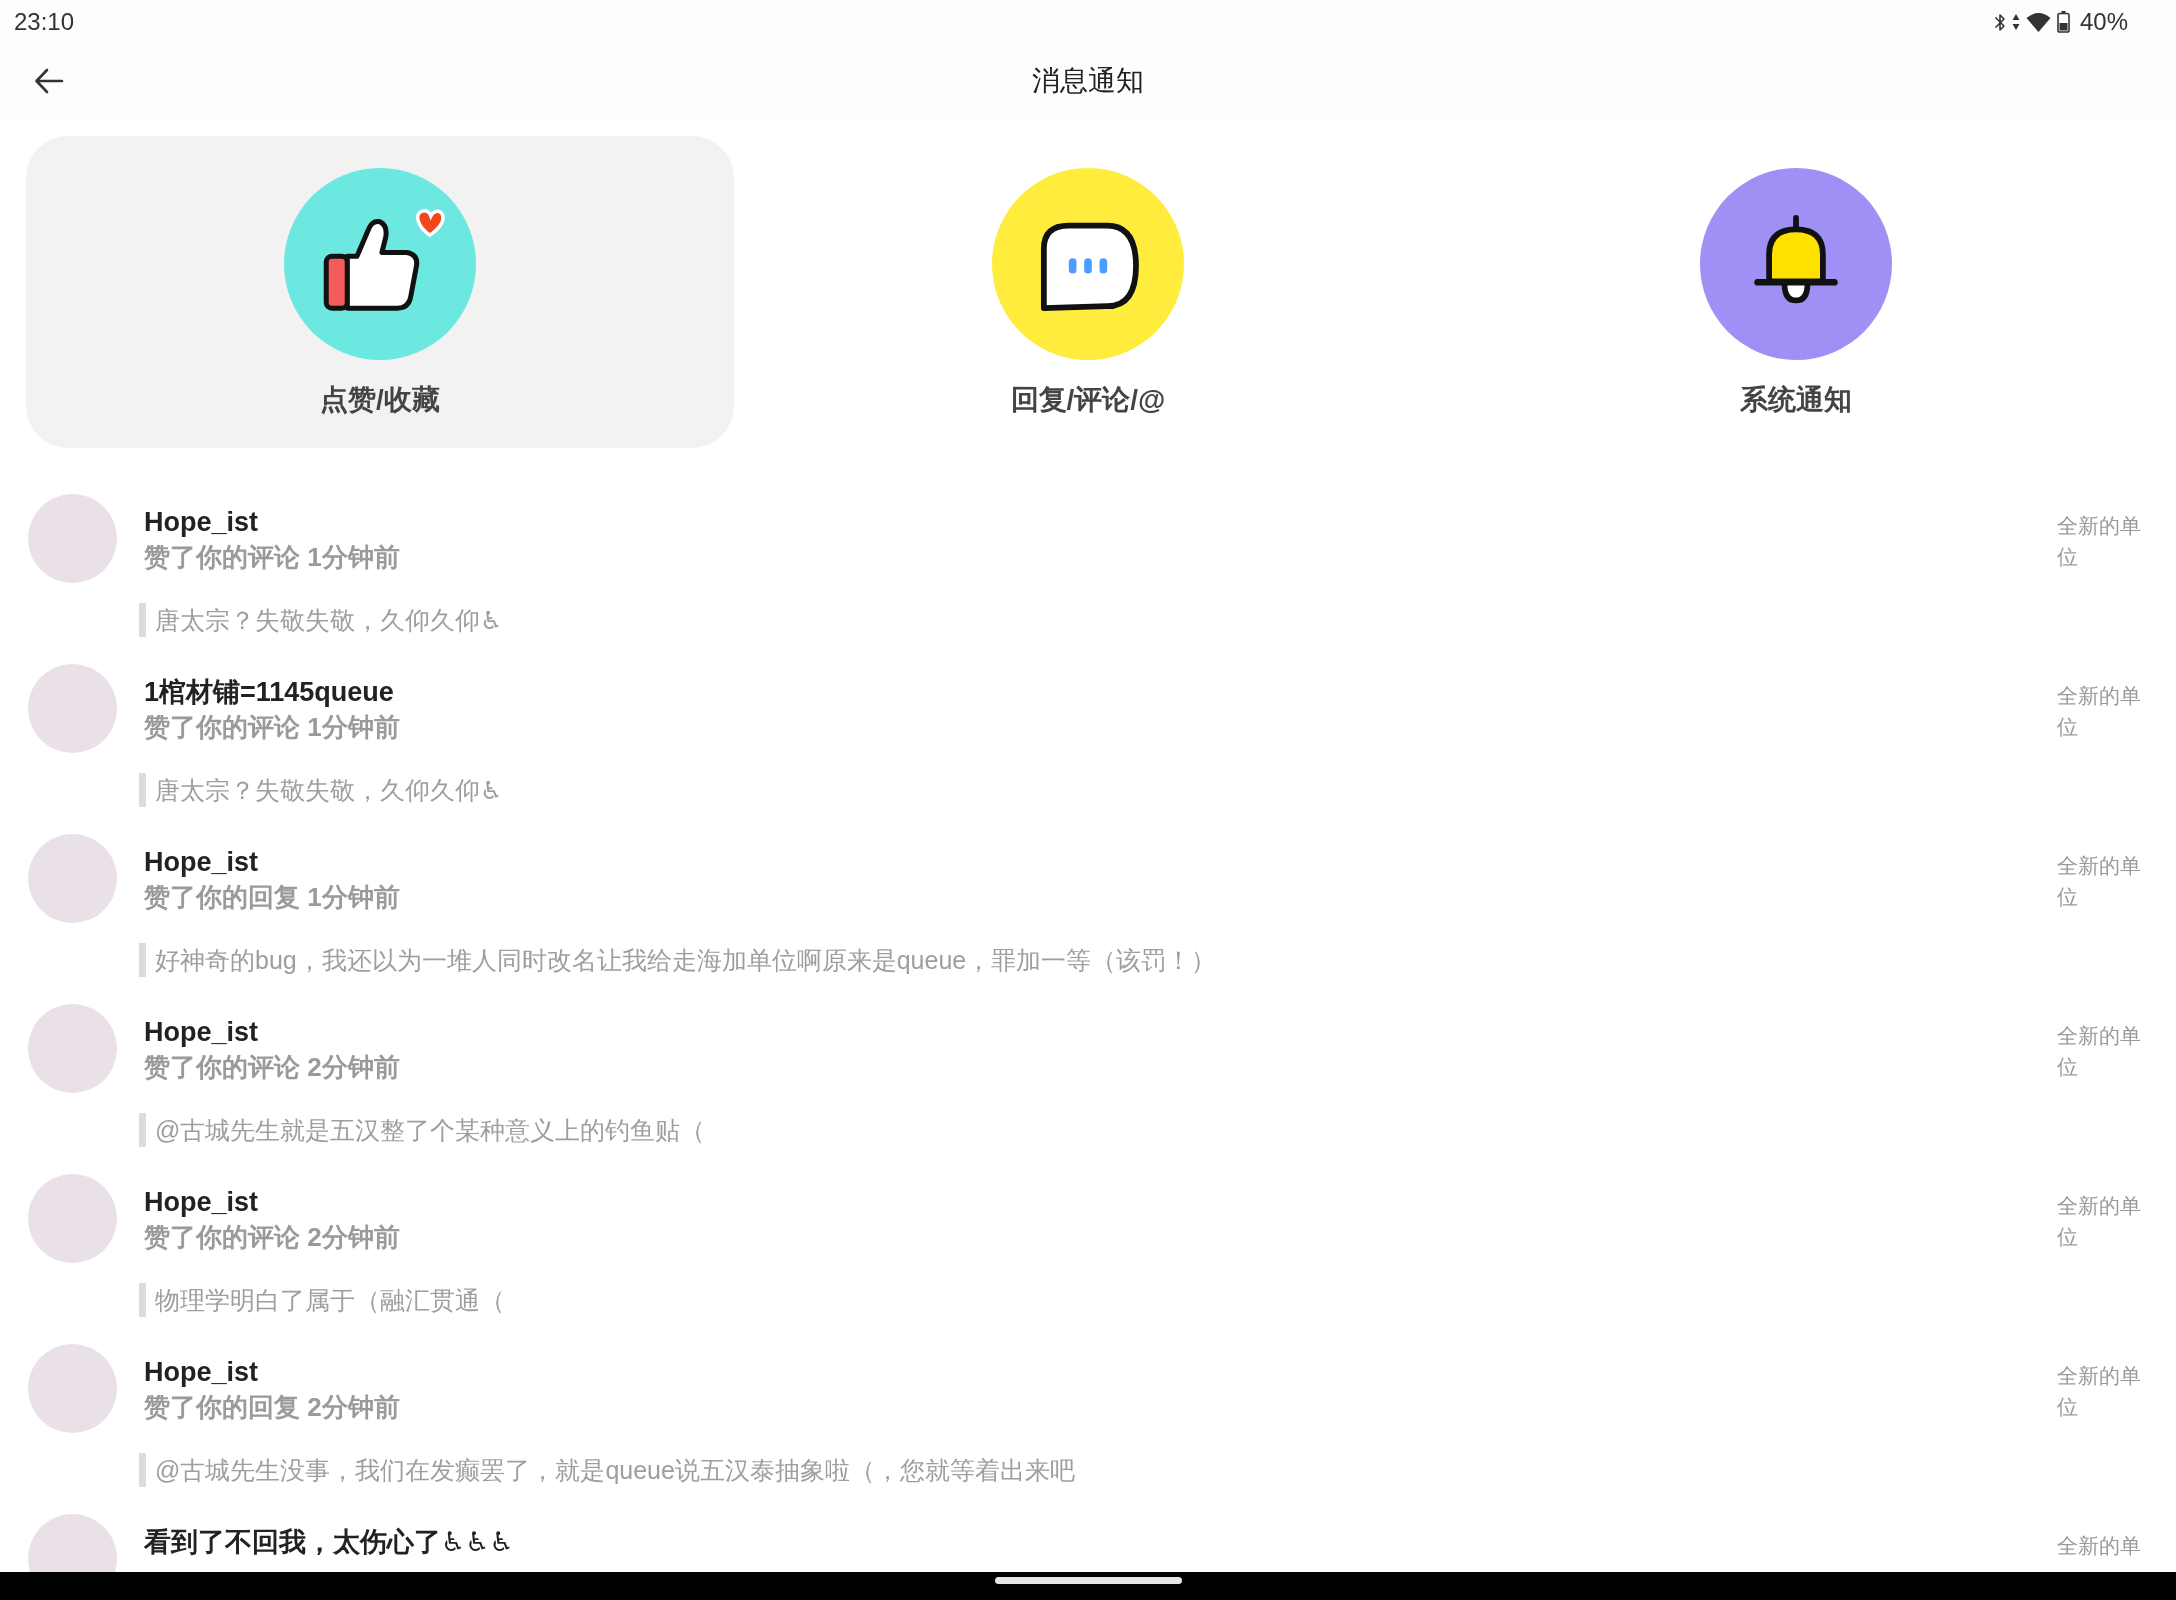 The image size is (2176, 1600). Describe the element at coordinates (422, 1130) in the screenshot. I see `quoted-comment: @古城先生就是五汉整了个某种意义上的钓鱼贴（` at that location.